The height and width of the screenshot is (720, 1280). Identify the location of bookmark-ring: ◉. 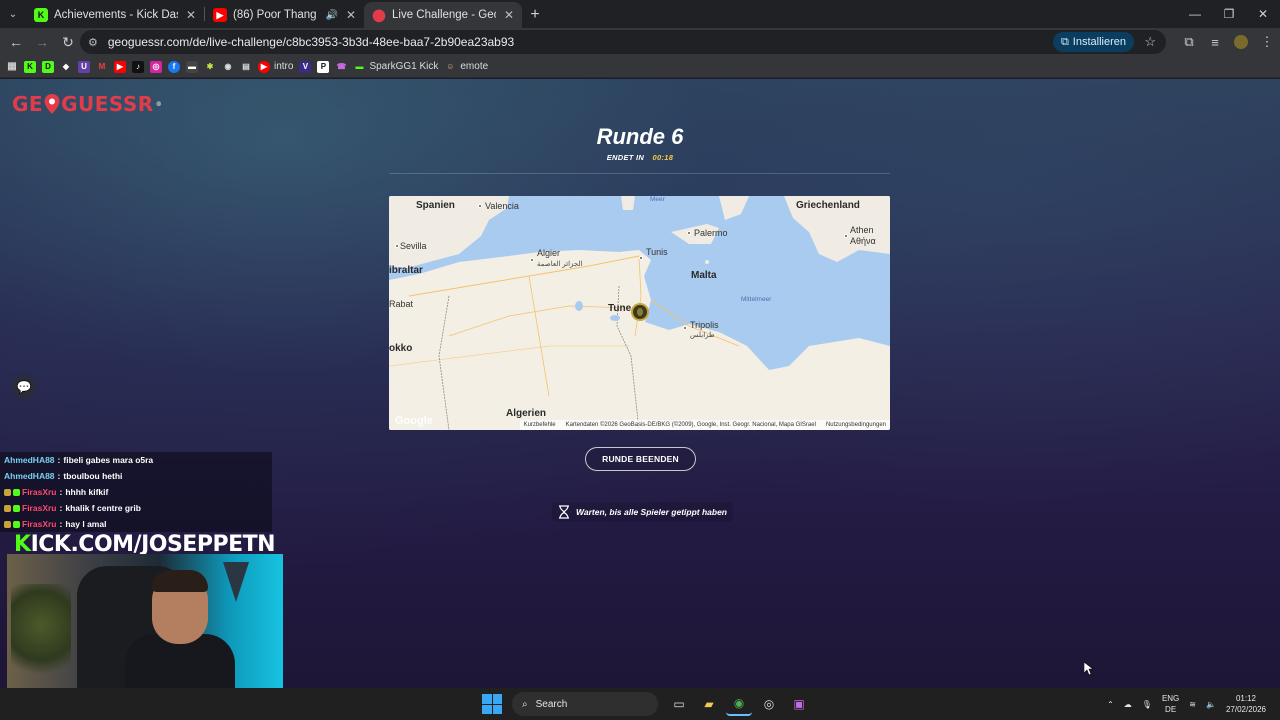
(228, 67).